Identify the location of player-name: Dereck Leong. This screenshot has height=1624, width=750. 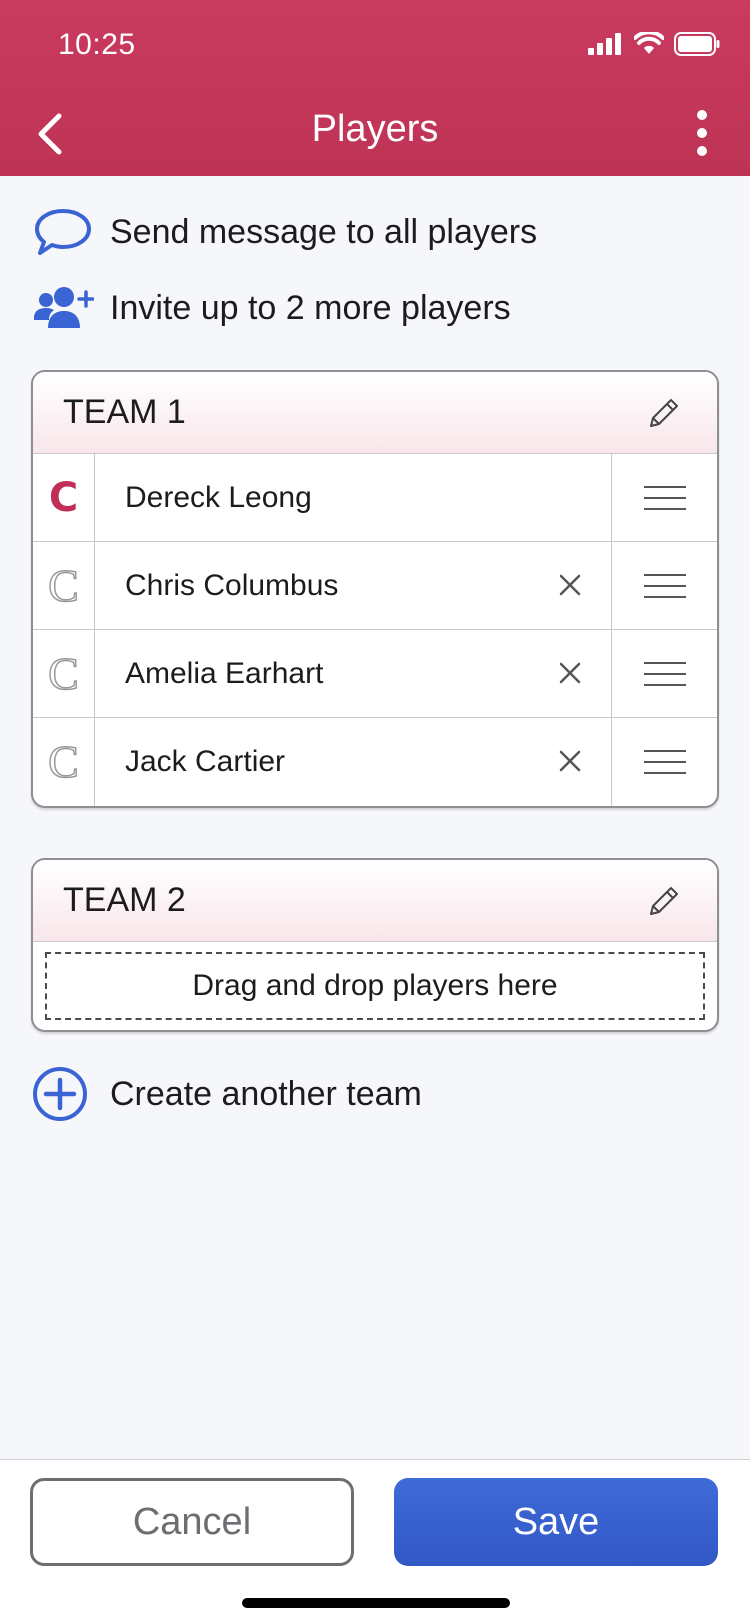
(218, 497).